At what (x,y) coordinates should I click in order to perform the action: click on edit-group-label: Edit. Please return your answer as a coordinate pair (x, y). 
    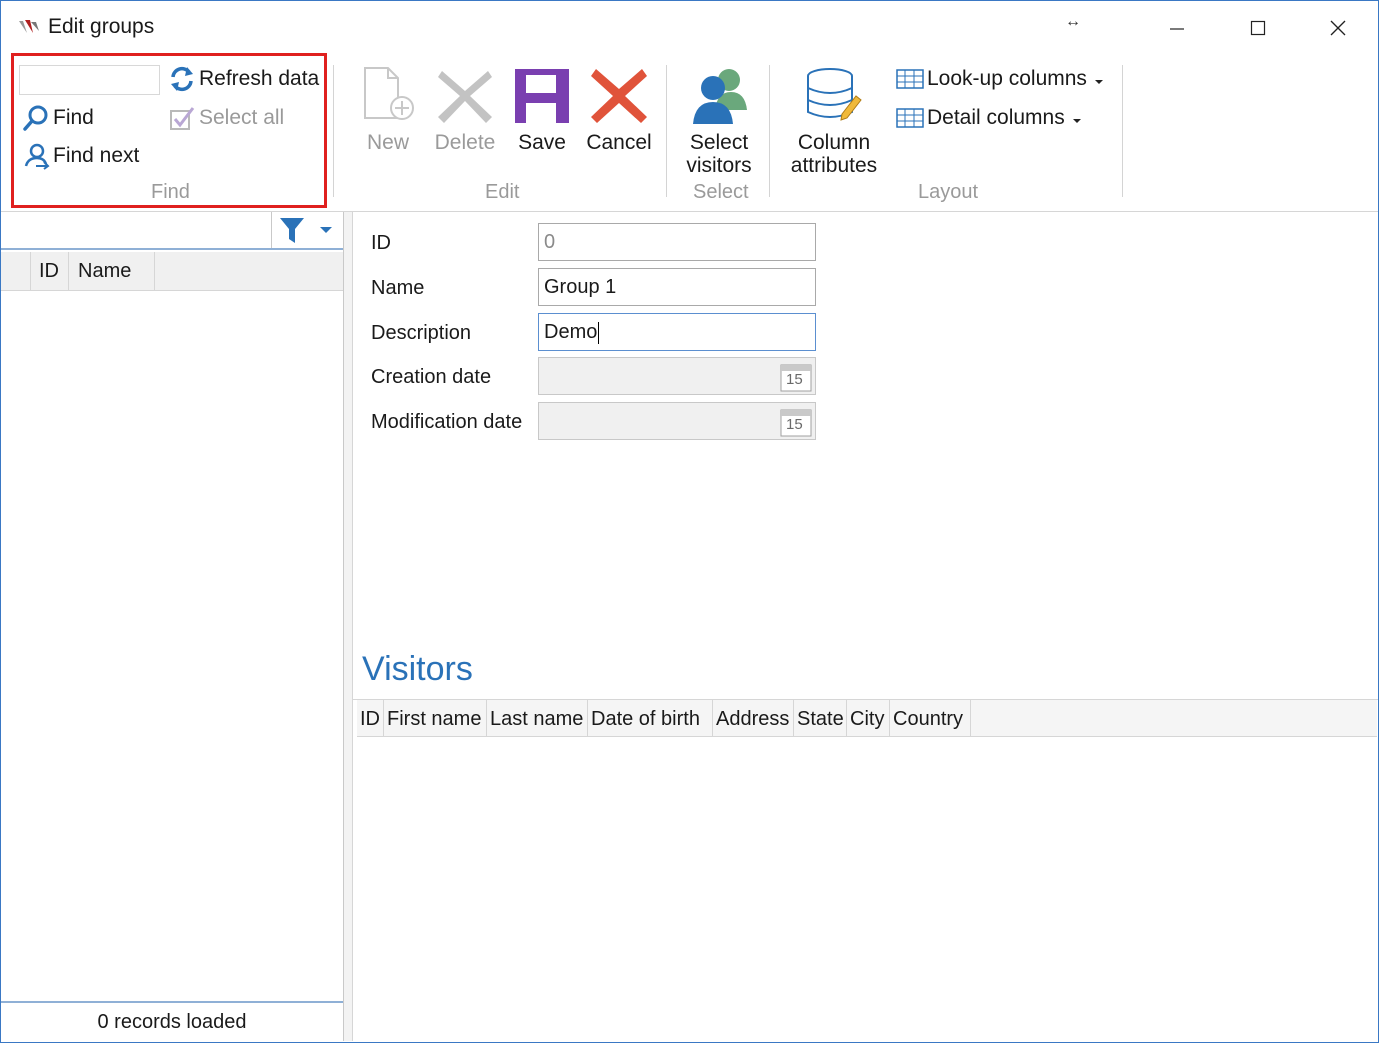
    Looking at the image, I should click on (502, 192).